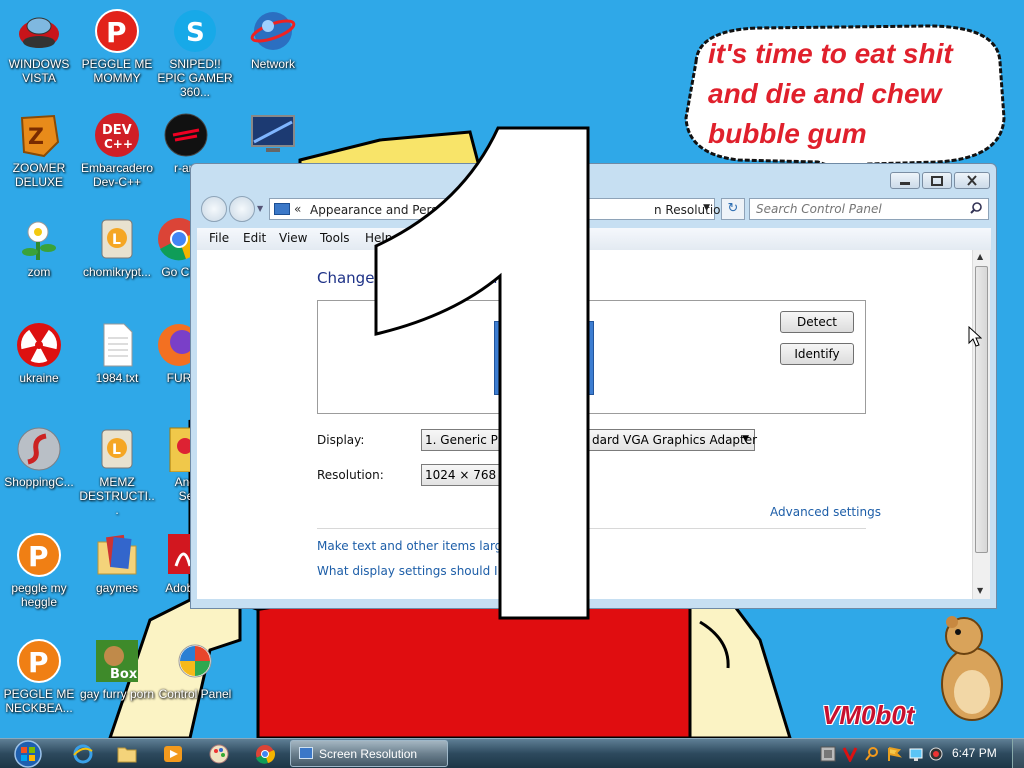 The height and width of the screenshot is (768, 1024). Describe the element at coordinates (242, 209) in the screenshot. I see `forward-button` at that location.